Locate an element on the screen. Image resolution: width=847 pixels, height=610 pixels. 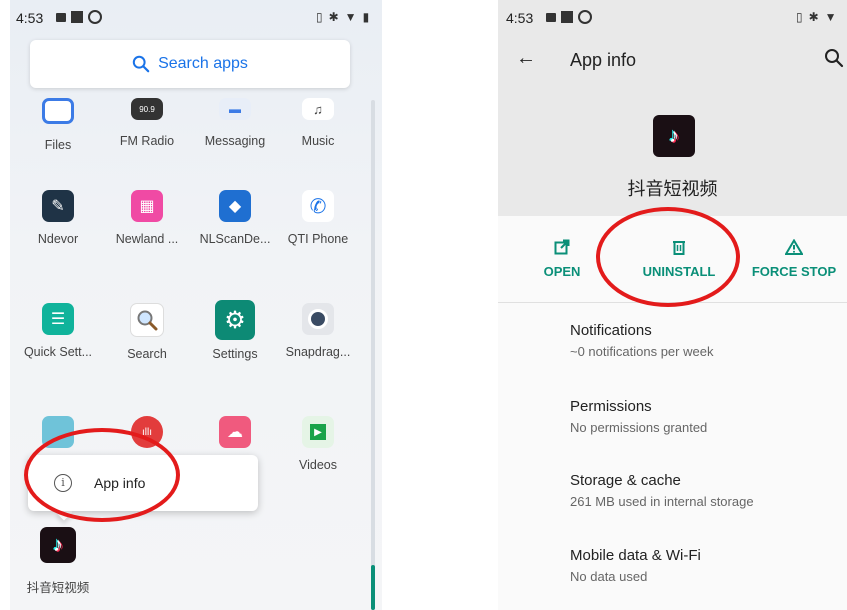
status-bar: 4:53 ▯ ✱ ▼ ▮ is located at coordinates (196, 18).